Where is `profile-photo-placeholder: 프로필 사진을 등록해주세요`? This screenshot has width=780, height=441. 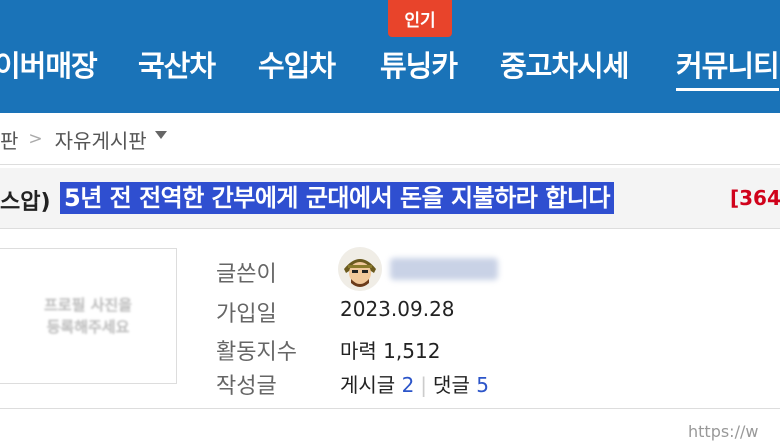
profile-photo-placeholder: 프로필 사진을 등록해주세요 is located at coordinates (88, 316).